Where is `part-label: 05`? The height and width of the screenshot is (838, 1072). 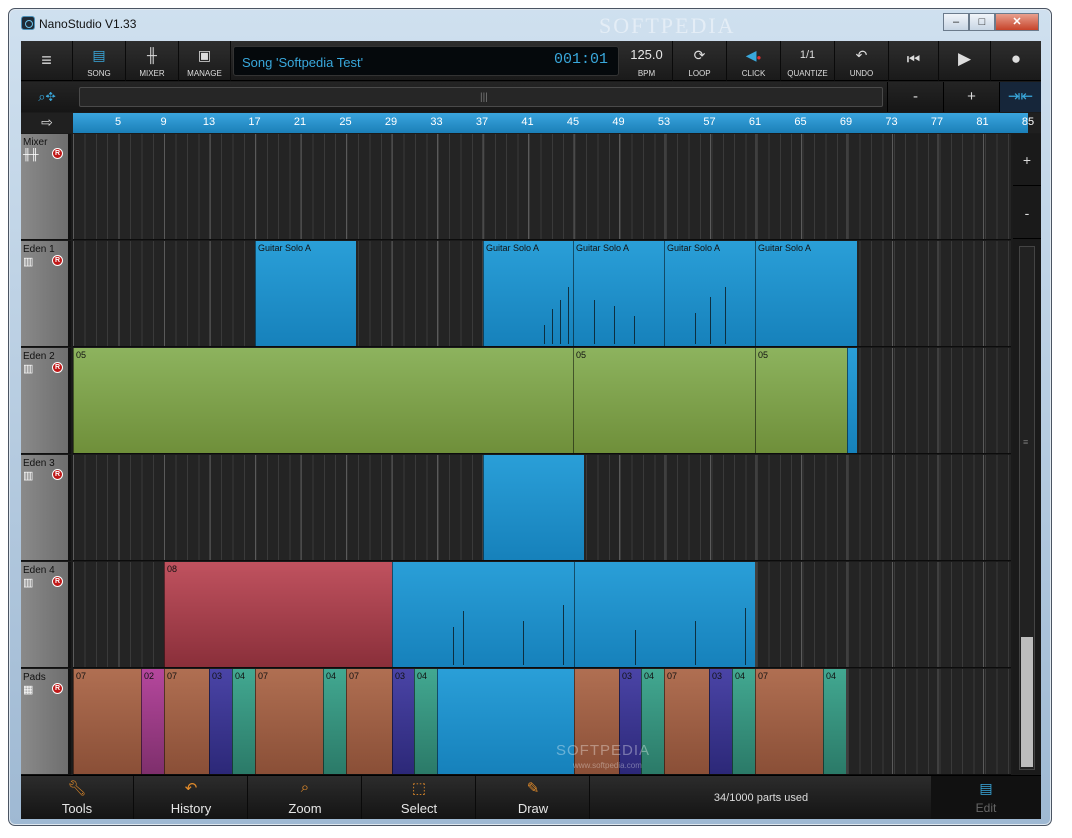 part-label: 05 is located at coordinates (81, 355).